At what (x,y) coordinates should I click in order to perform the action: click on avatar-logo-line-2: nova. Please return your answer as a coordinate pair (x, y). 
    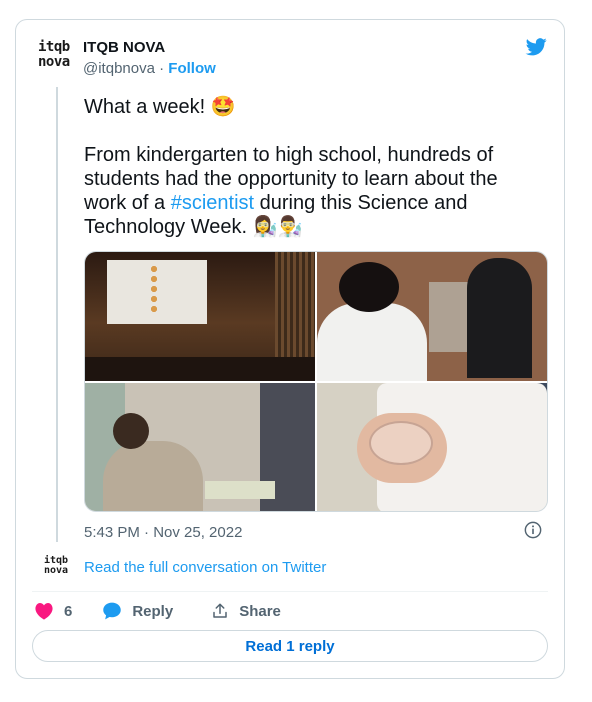
    Looking at the image, I should click on (54, 62).